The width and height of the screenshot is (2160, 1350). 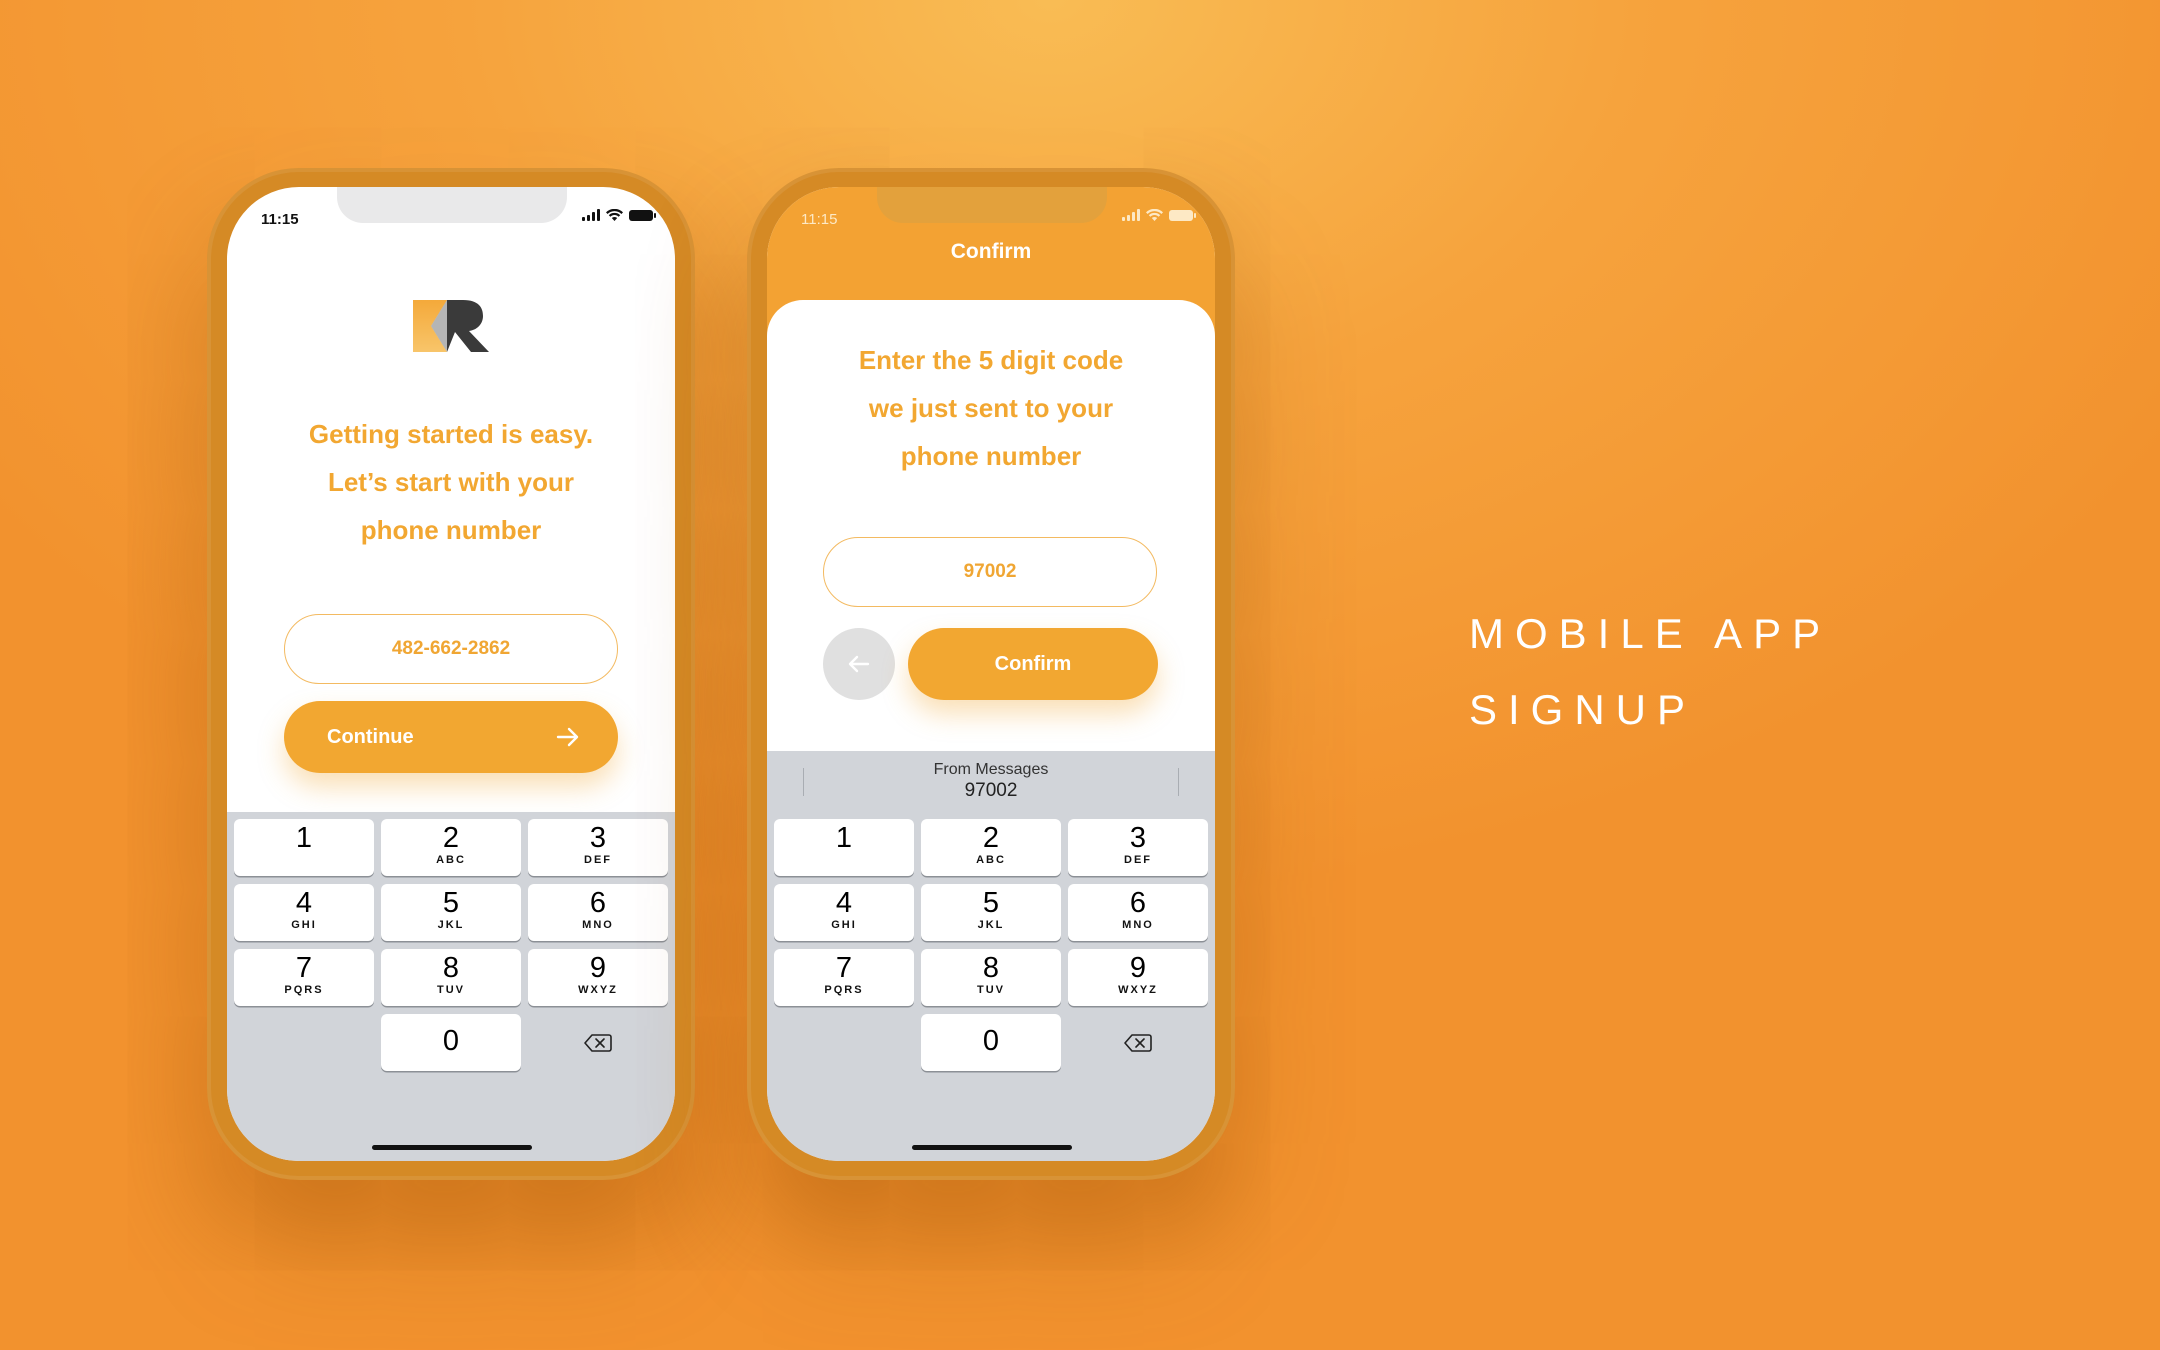 I want to click on verification-code-input: 97002, so click(x=990, y=572).